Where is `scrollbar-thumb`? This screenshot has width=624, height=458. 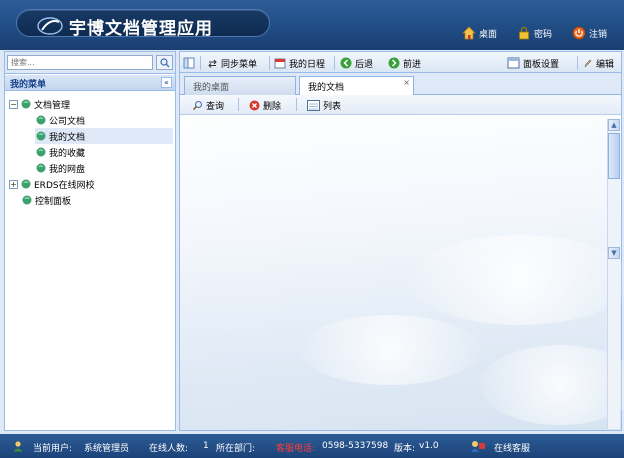
scrollbar-thumb is located at coordinates (614, 156).